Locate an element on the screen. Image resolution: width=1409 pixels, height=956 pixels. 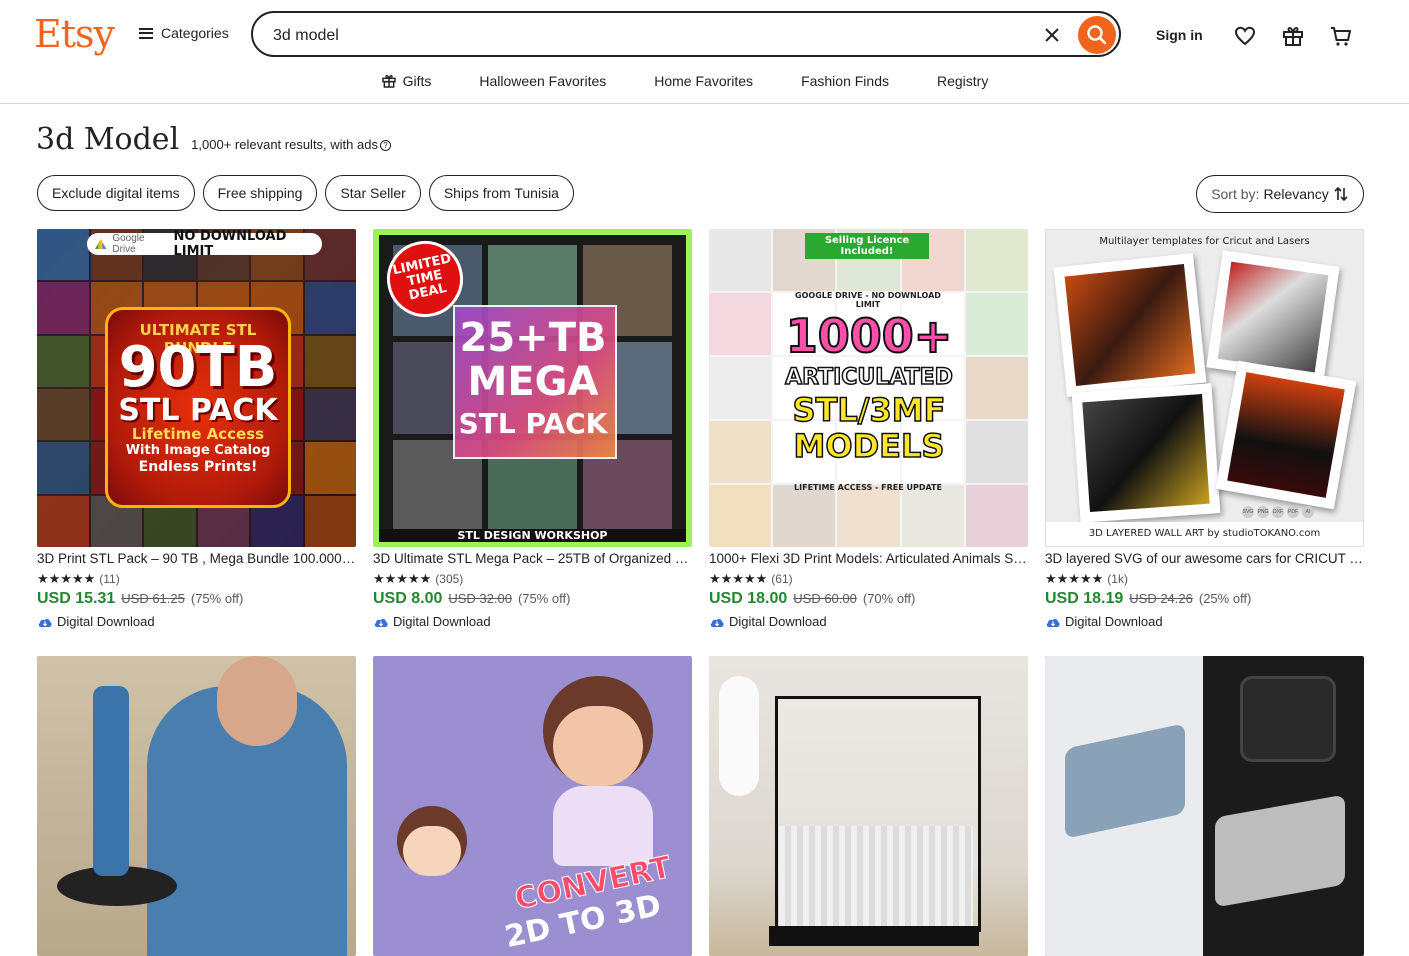
clear-search-icon is located at coordinates (1052, 35).